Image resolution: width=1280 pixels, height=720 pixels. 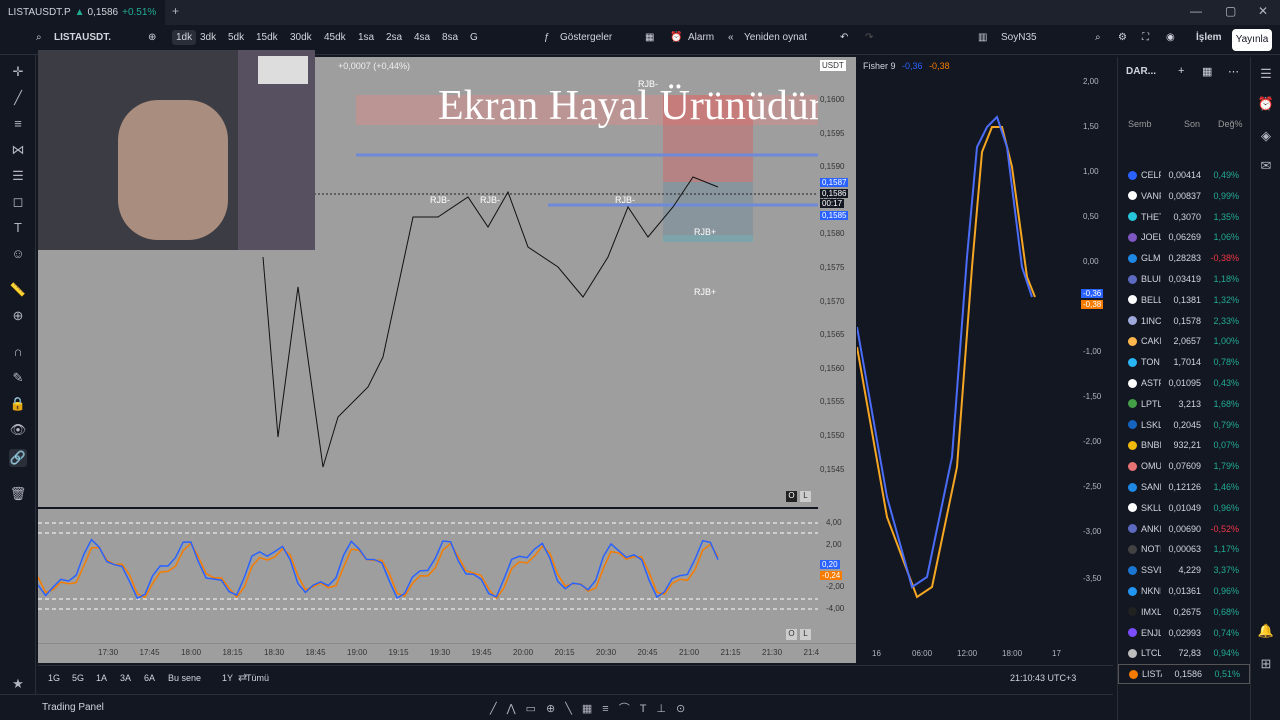 What do you see at coordinates (1184, 300) in the screenshot?
I see `watchlist-row: BELL 0,1381 1,32%` at bounding box center [1184, 300].